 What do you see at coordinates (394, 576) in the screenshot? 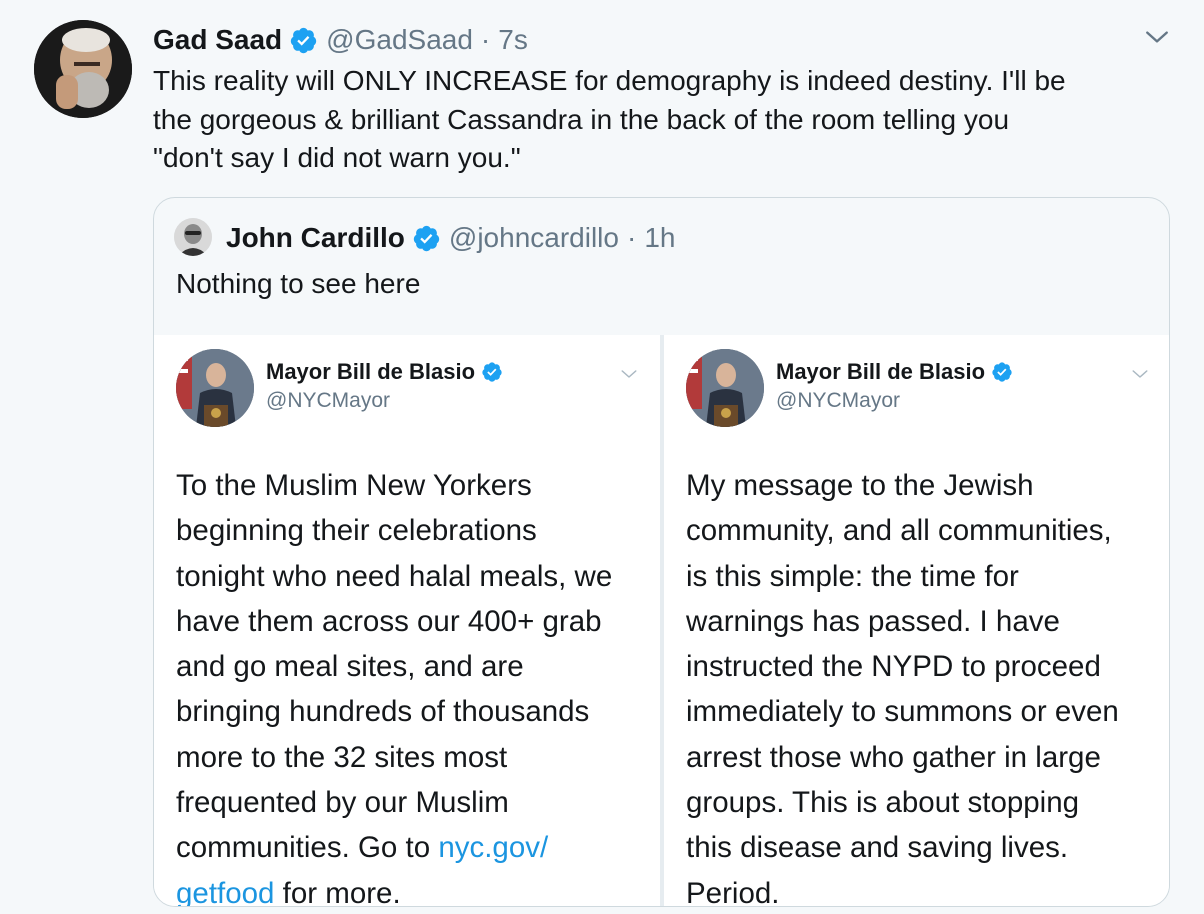
I see `text-line: tonight who need halal meals, we` at bounding box center [394, 576].